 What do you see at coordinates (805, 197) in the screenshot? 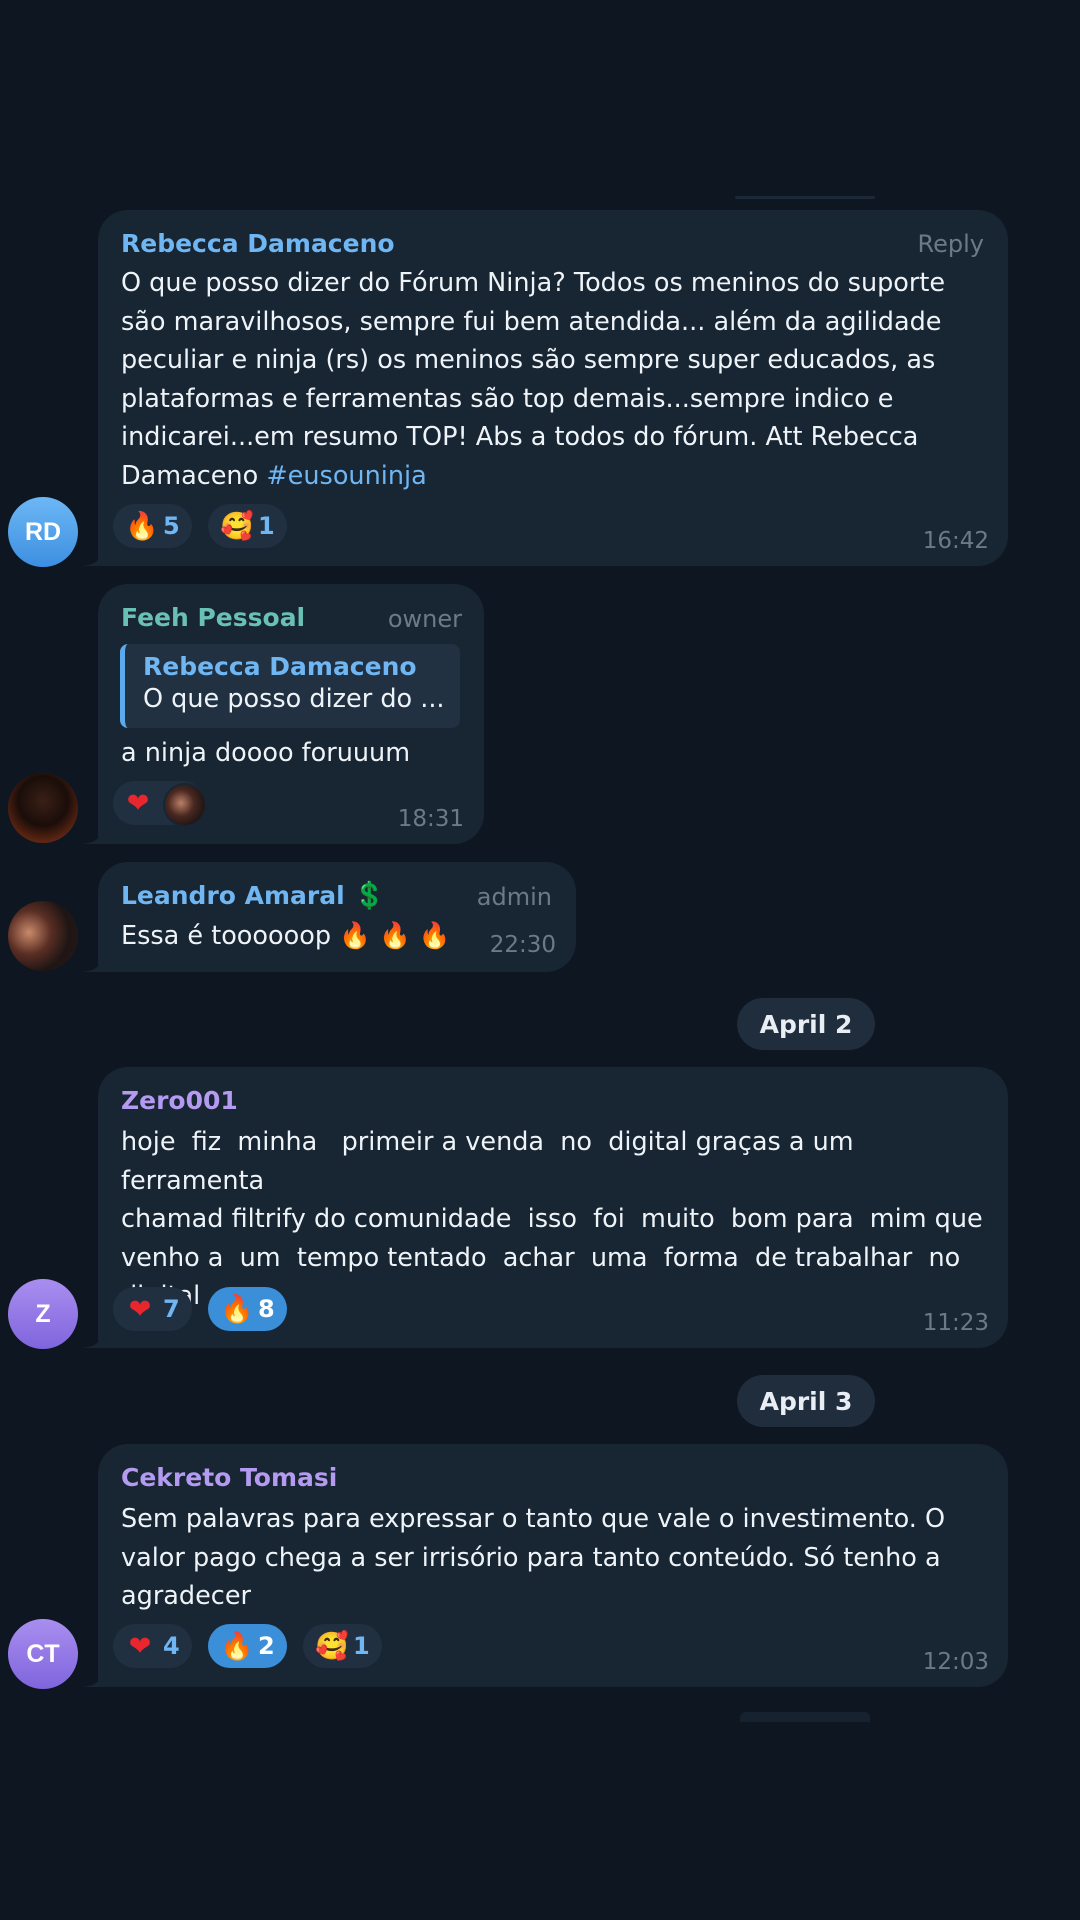
I see `date-separator-partial-top` at bounding box center [805, 197].